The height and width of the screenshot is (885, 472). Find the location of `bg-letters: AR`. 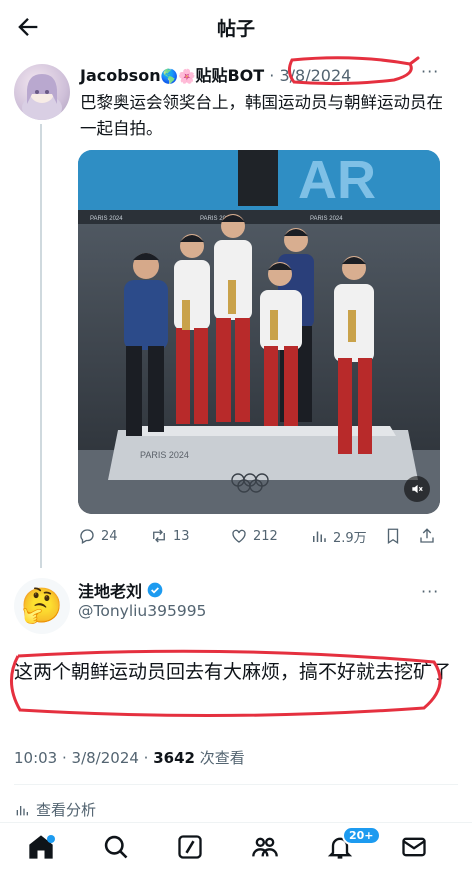

bg-letters: AR is located at coordinates (337, 180).